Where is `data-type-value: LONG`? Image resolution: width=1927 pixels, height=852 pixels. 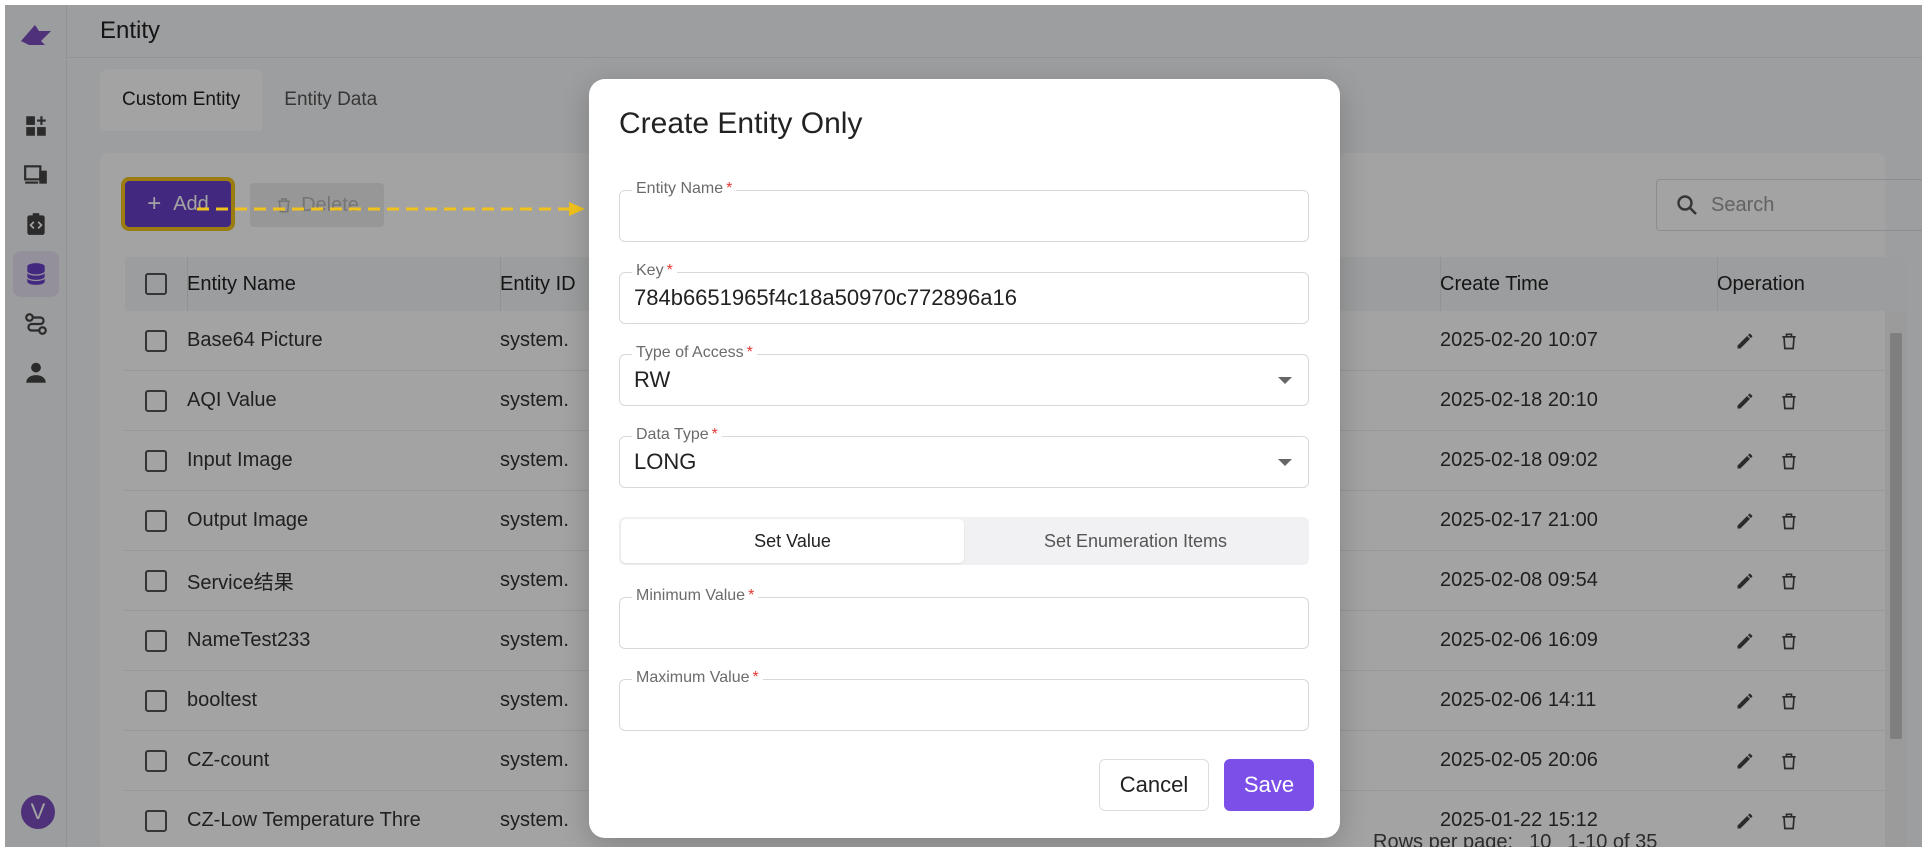 data-type-value: LONG is located at coordinates (665, 461).